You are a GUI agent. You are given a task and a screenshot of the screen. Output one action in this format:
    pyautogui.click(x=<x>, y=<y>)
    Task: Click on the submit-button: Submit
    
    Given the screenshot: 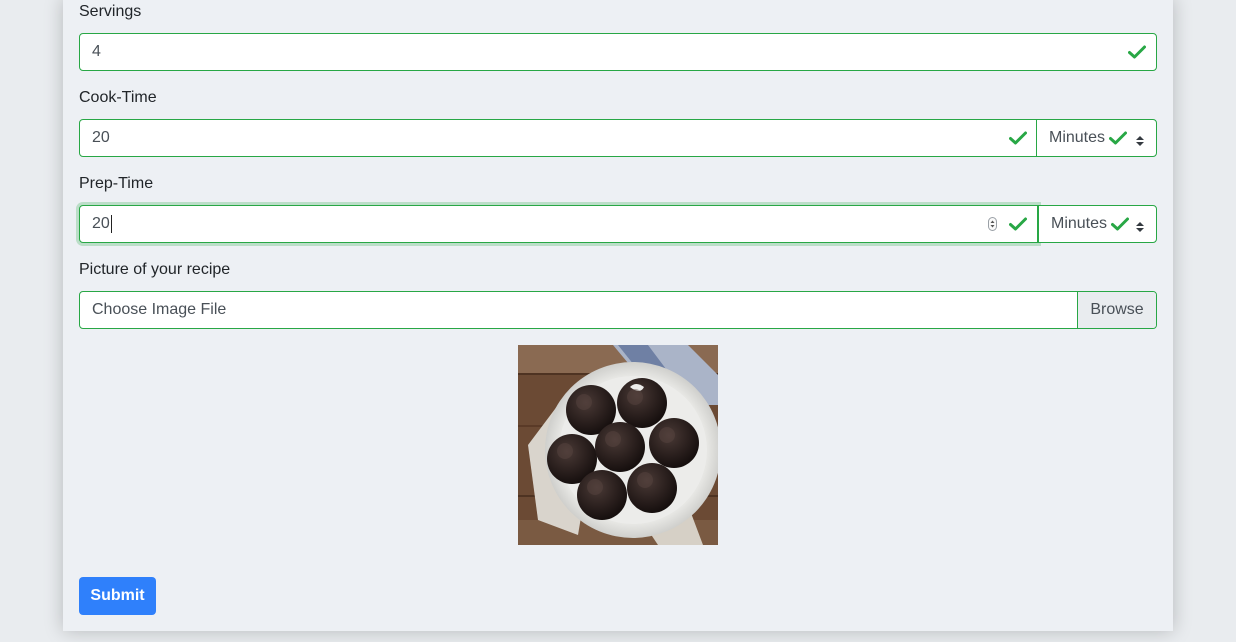 What is the action you would take?
    pyautogui.click(x=117, y=596)
    